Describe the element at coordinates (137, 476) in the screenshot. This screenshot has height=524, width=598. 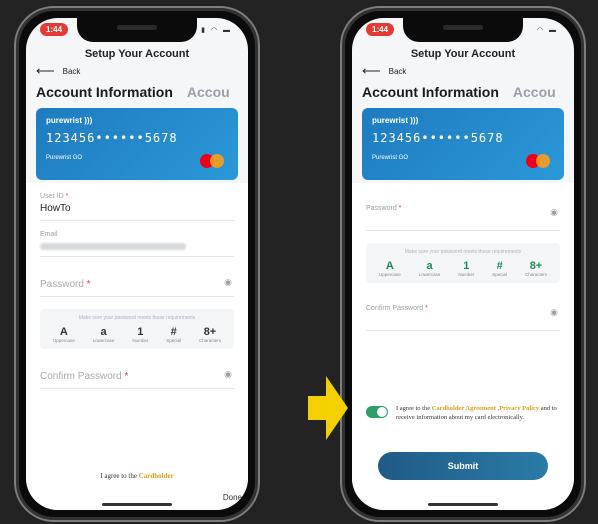
I see `agreement-text: I agree to the Cardholder` at that location.